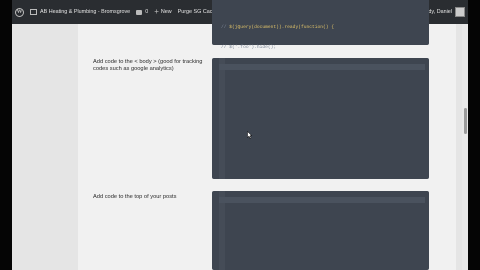  Describe the element at coordinates (6, 135) in the screenshot. I see `letterbox-left` at that location.